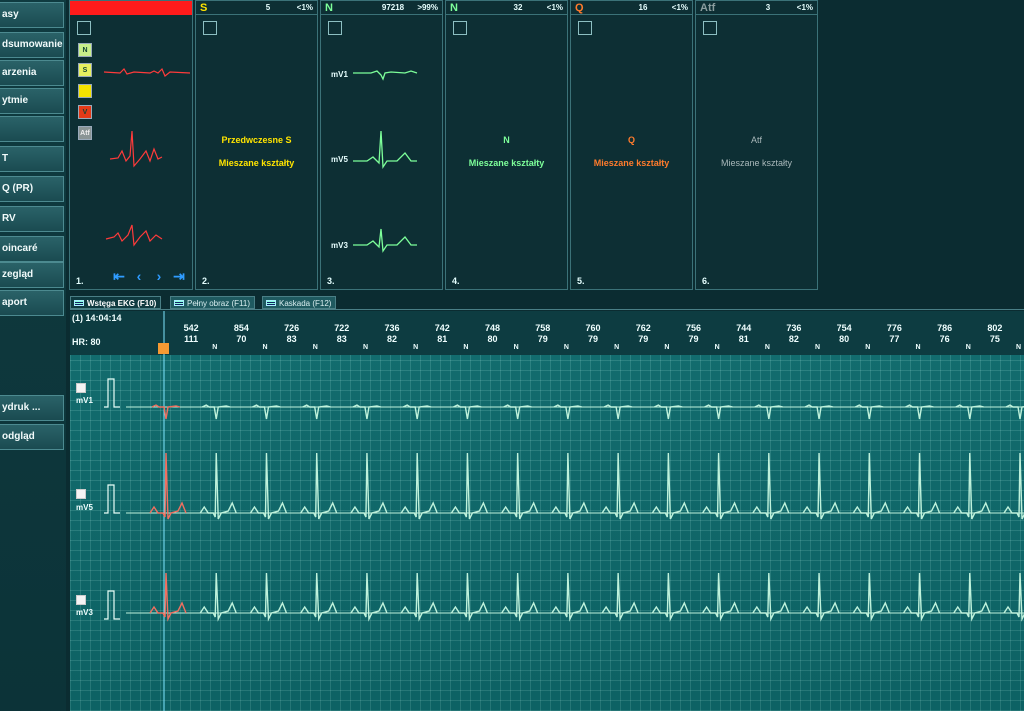 The width and height of the screenshot is (1024, 711). Describe the element at coordinates (506, 140) in the screenshot. I see `panel-title: N` at that location.